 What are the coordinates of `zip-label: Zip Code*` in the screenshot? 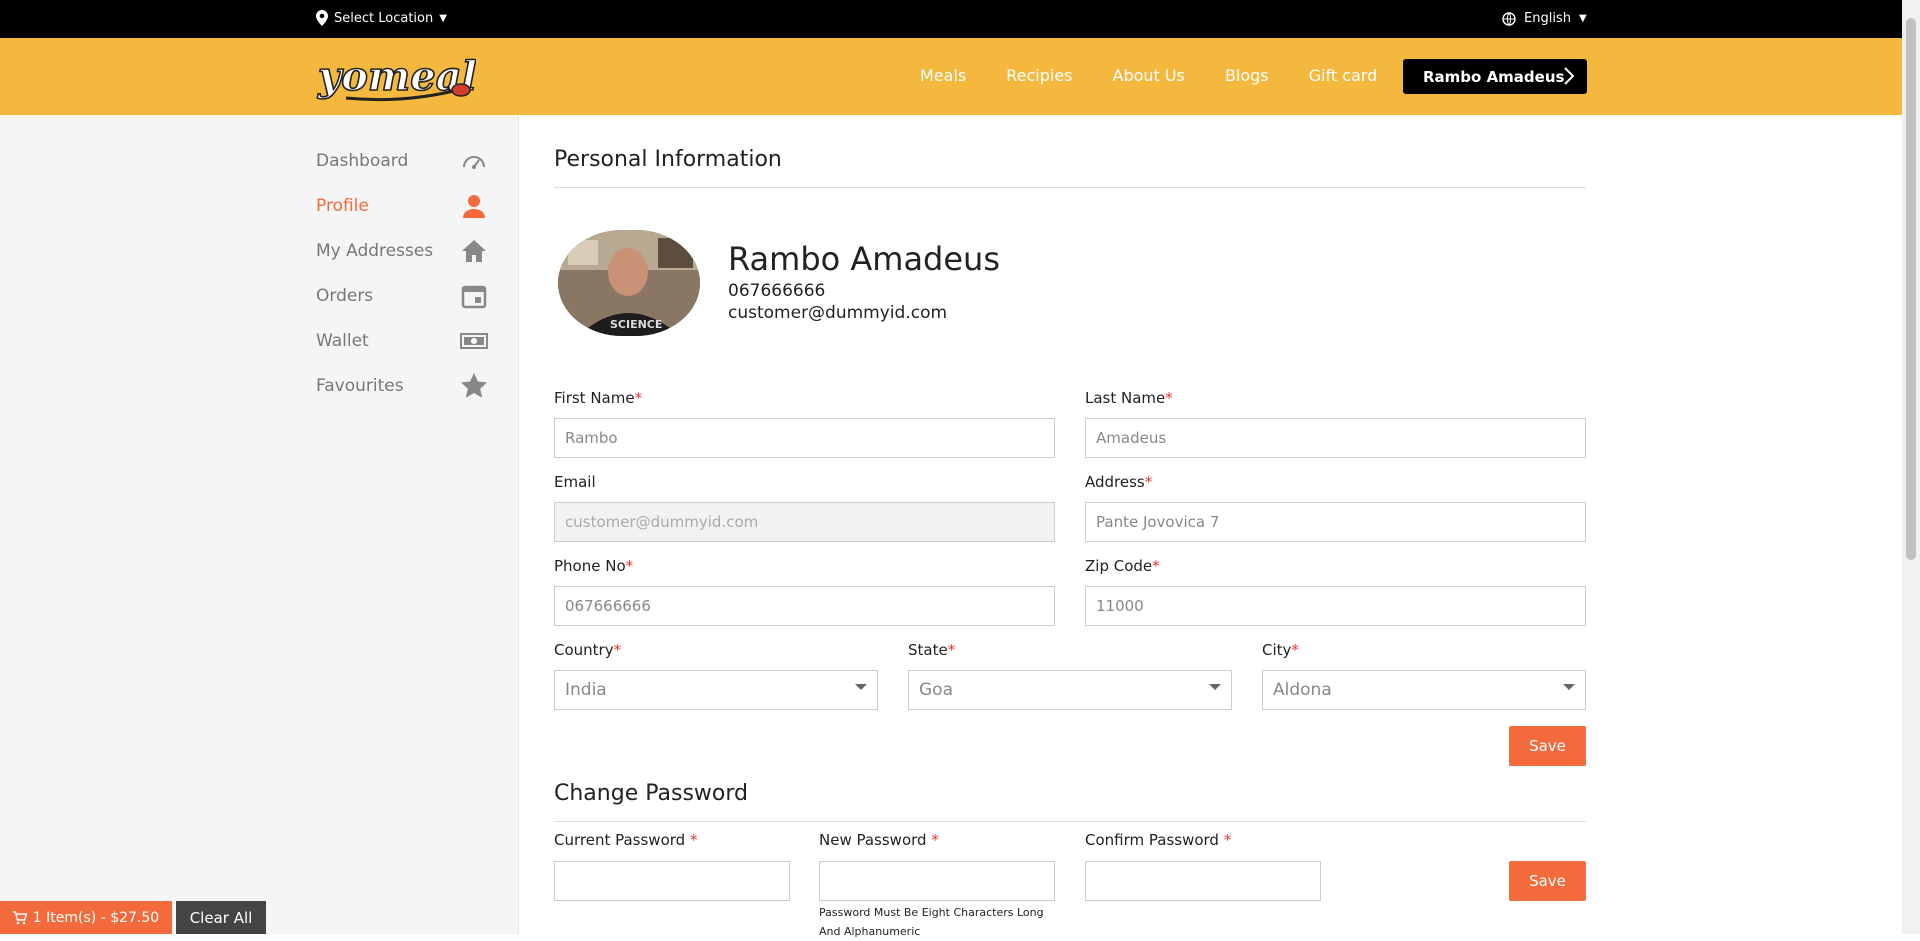 It's located at (1122, 566).